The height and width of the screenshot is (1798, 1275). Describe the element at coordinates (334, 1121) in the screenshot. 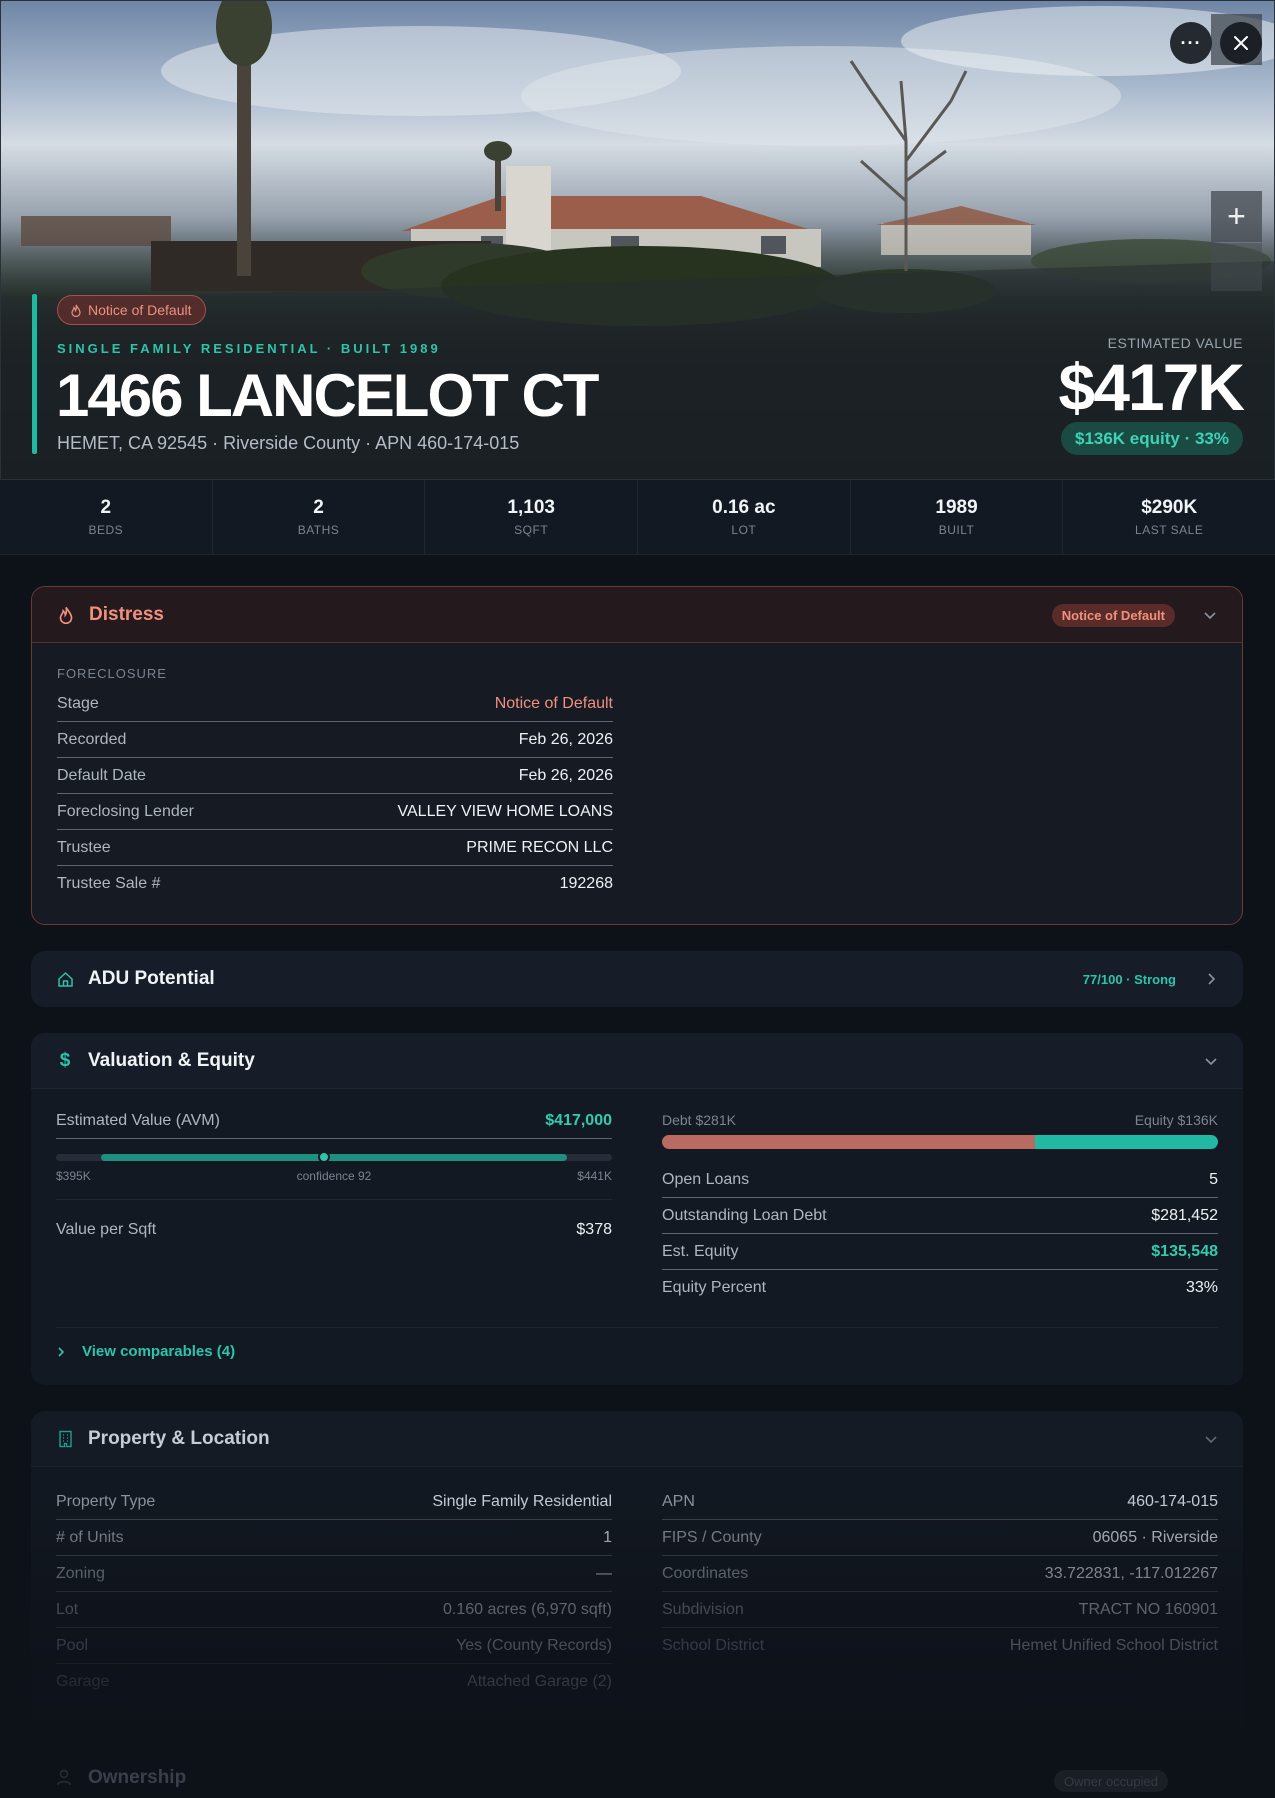

I see `avm-row: Estimated Value (AVM) $417,000` at that location.